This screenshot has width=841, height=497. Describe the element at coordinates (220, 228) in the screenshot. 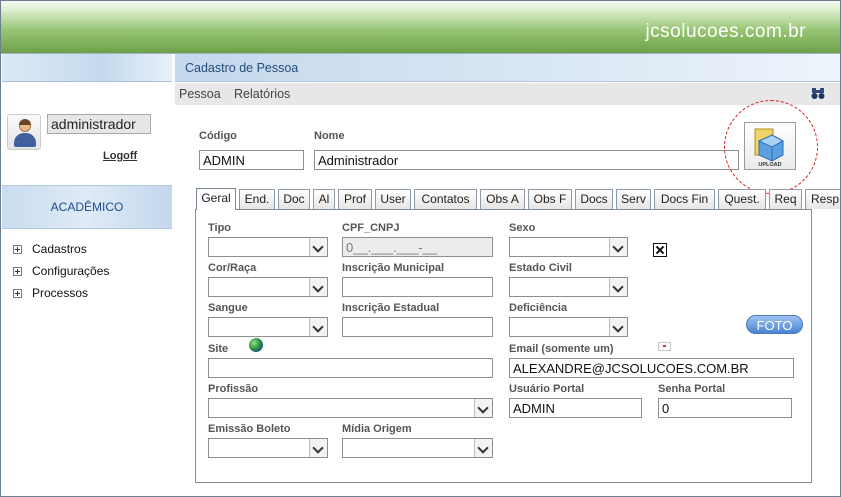

I see `tipo-label: Tipo` at that location.